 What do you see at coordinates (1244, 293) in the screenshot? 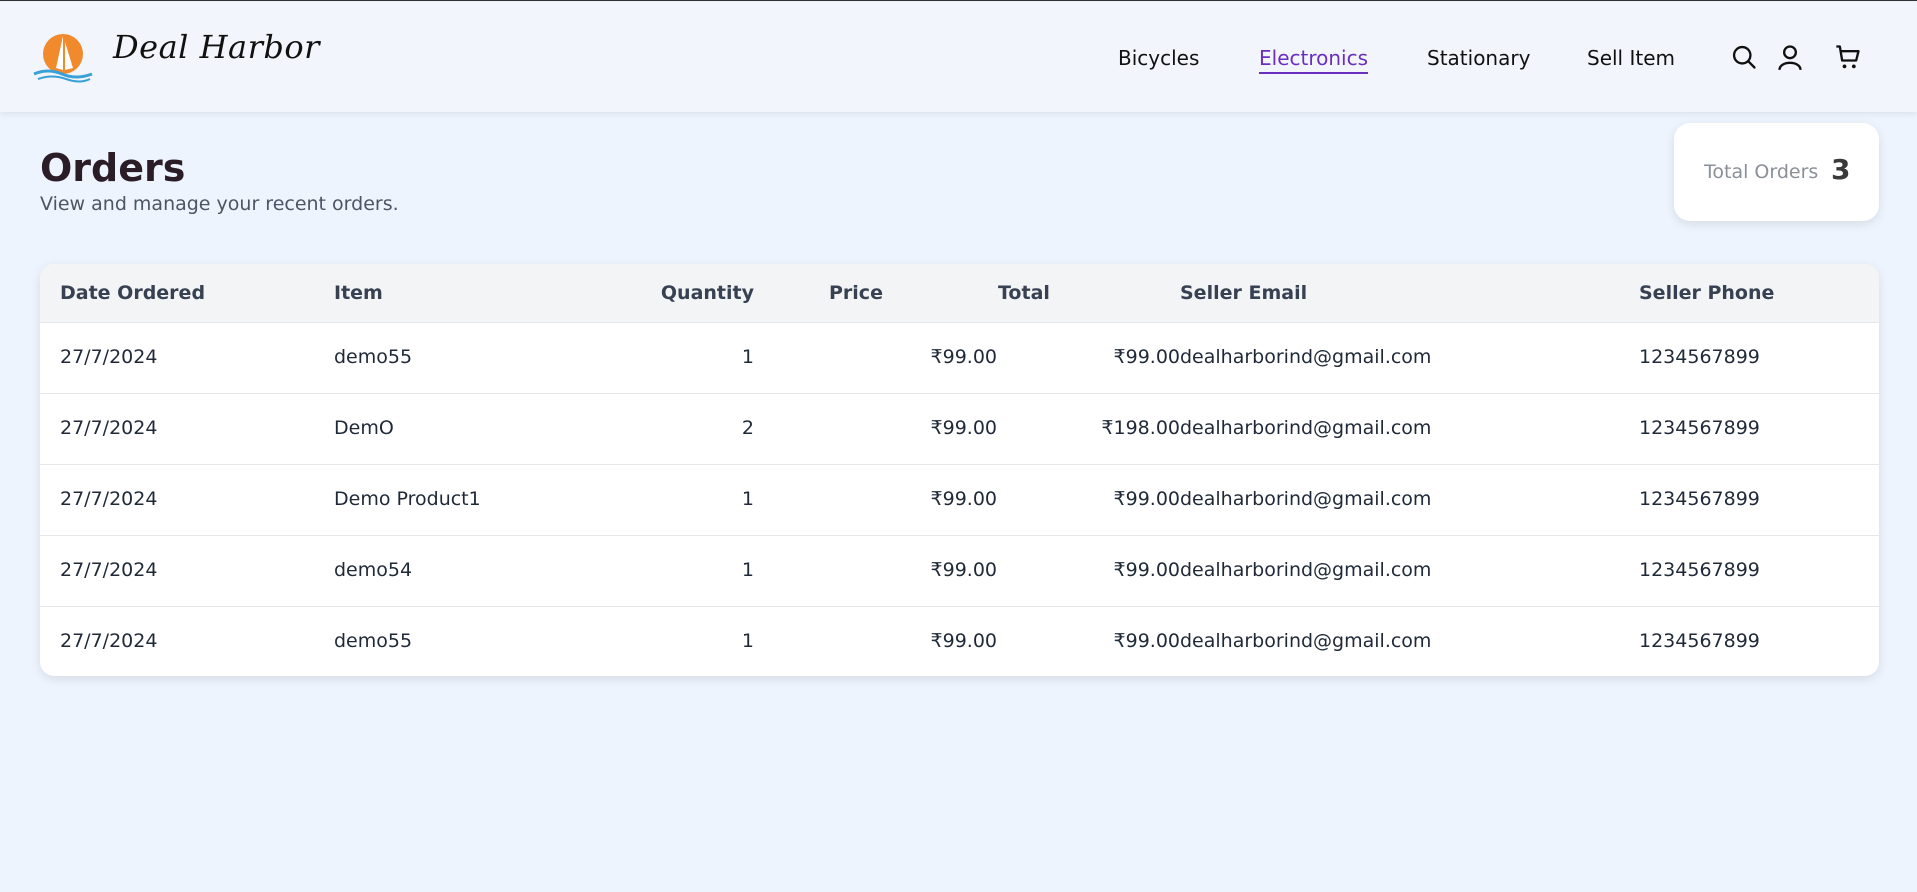
I see `header-seller-email: Seller Email` at bounding box center [1244, 293].